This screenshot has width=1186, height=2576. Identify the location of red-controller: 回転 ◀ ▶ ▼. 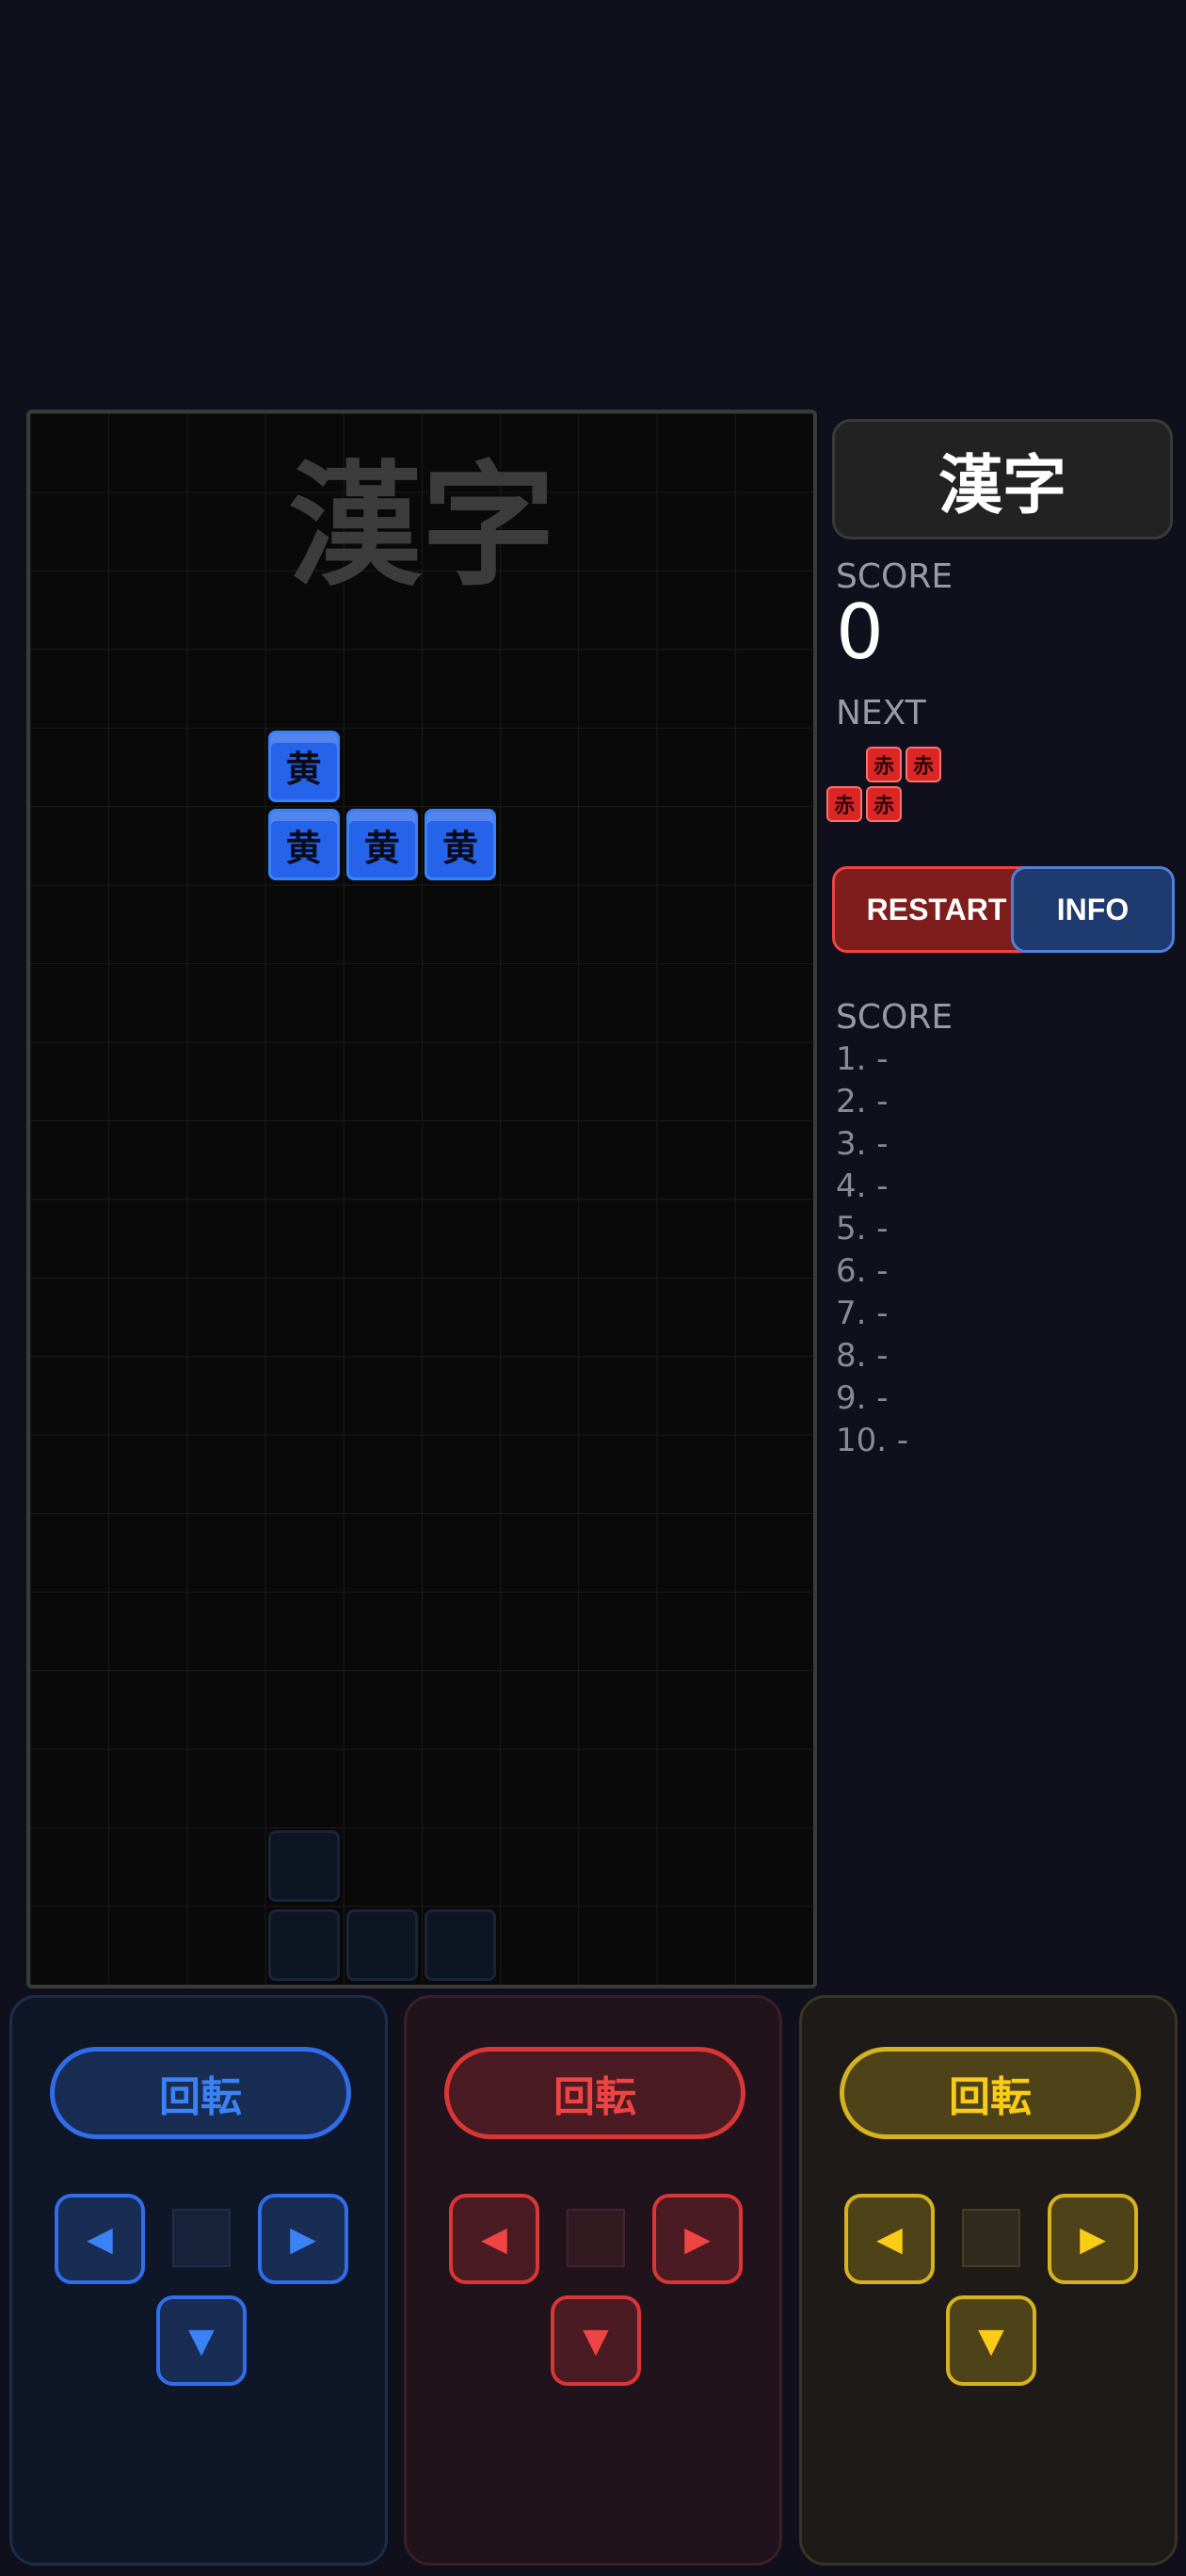
(593, 2280).